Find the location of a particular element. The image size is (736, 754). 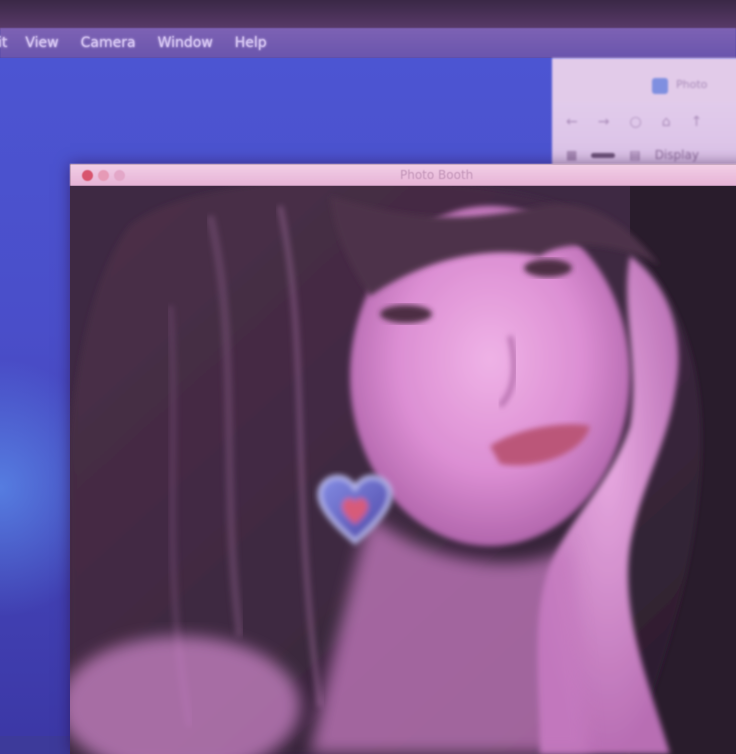

share-icon: ↑ is located at coordinates (697, 122).